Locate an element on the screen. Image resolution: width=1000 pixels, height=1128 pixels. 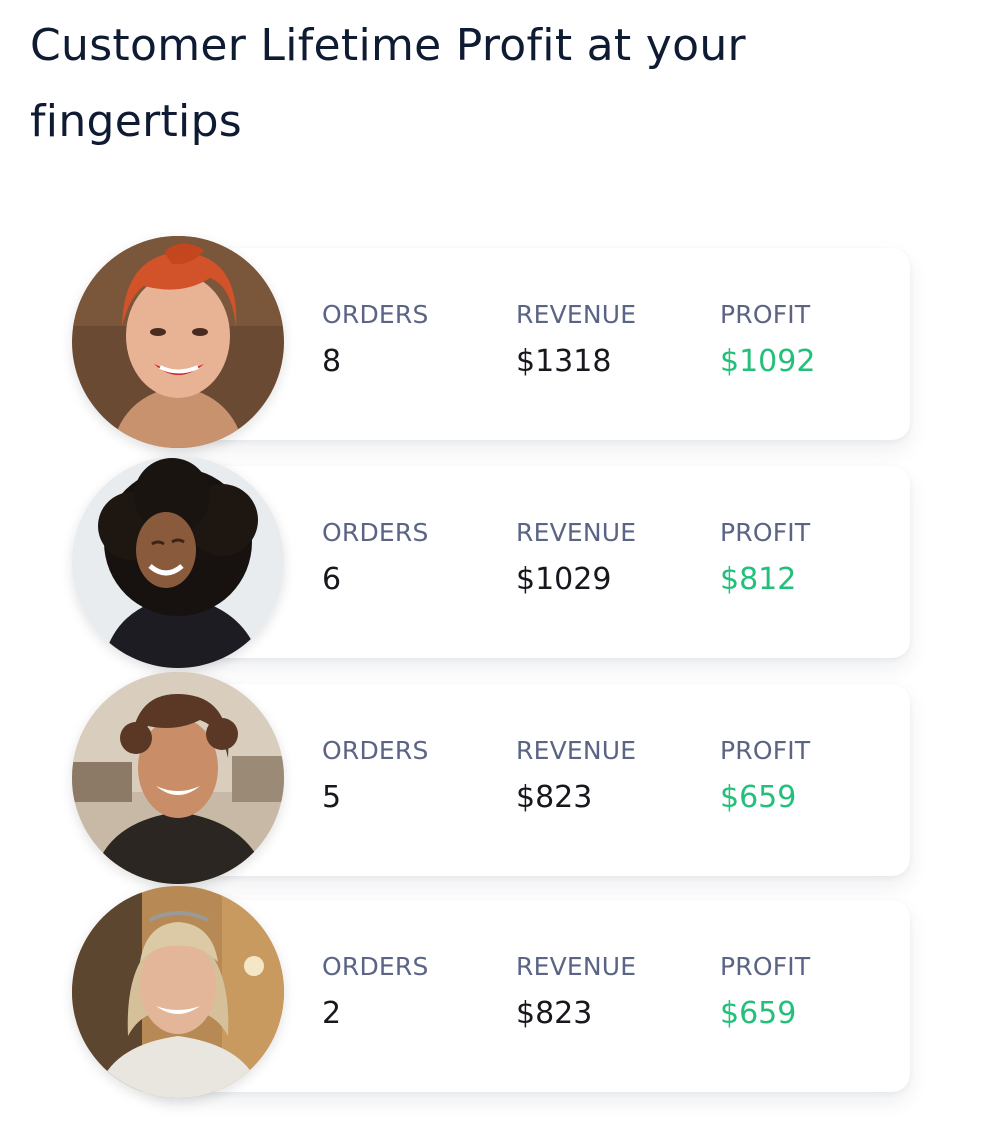
profit-value: $812 is located at coordinates (758, 579).